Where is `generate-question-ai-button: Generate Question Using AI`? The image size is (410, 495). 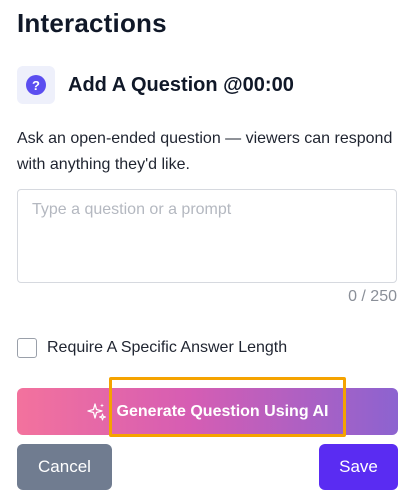
generate-question-ai-button: Generate Question Using AI is located at coordinates (207, 411).